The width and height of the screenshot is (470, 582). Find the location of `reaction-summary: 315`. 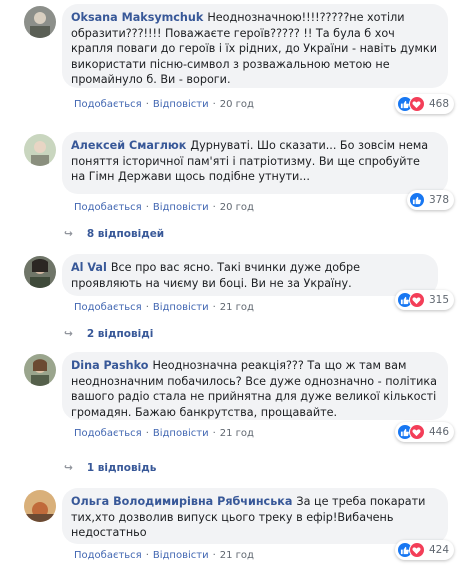

reaction-summary: 315 is located at coordinates (424, 300).